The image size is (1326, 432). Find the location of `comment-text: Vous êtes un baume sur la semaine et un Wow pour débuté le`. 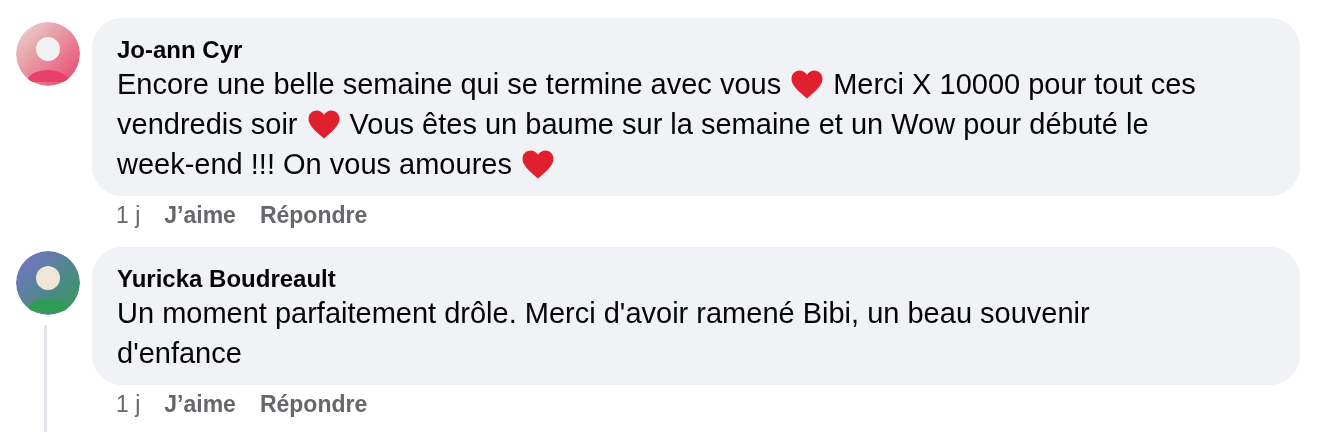

comment-text: Vous êtes un baume sur la semaine et un Wow pour débuté le is located at coordinates (749, 124).